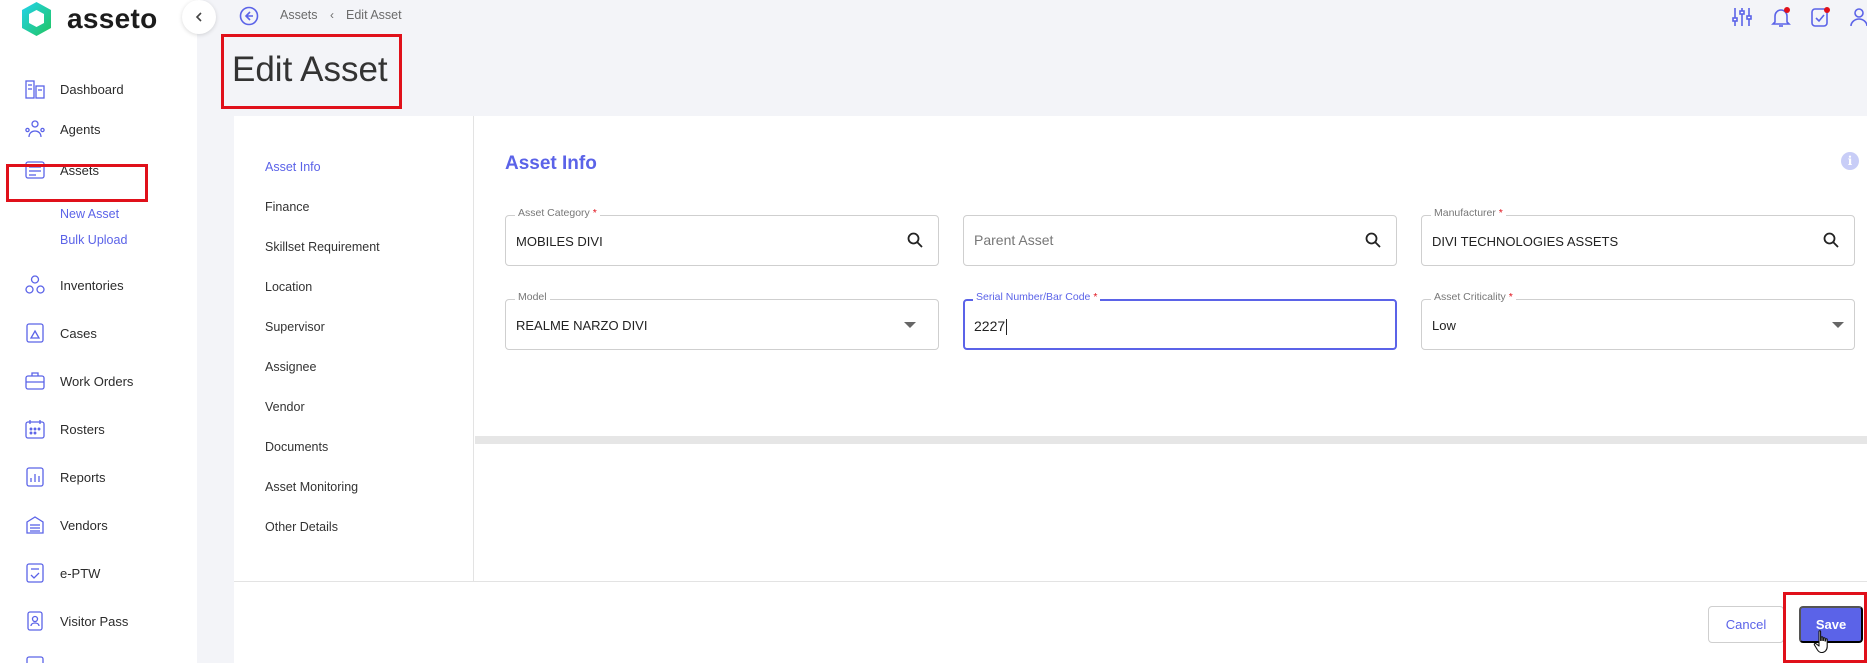 The width and height of the screenshot is (1867, 663). Describe the element at coordinates (97, 381) in the screenshot. I see `sidebar-item-label: Work Orders` at that location.